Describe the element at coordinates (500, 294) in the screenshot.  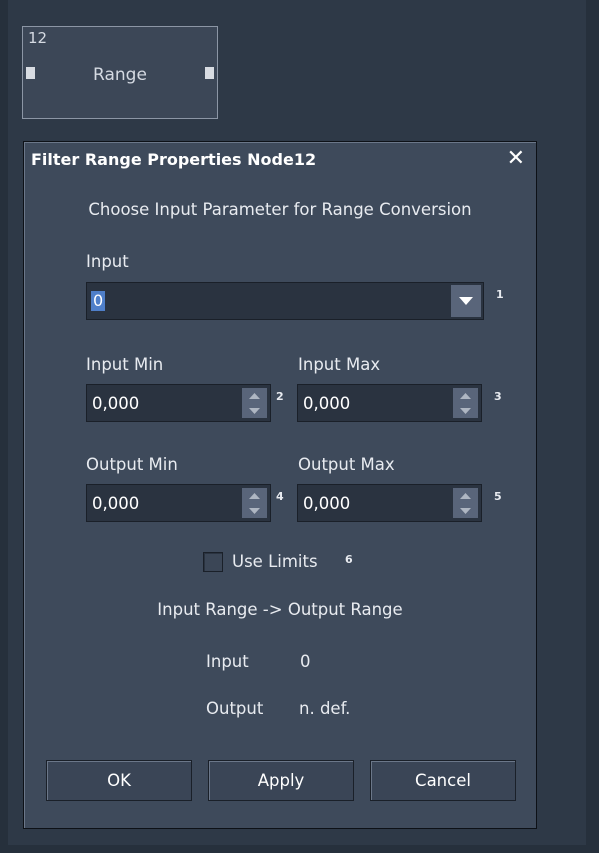
I see `input-badge: 1` at that location.